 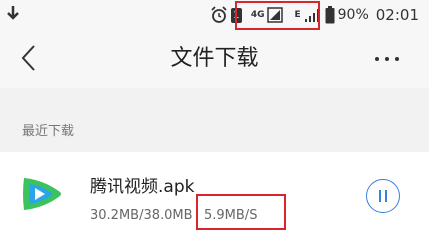 I want to click on page-title: 文件下载, so click(x=214, y=58).